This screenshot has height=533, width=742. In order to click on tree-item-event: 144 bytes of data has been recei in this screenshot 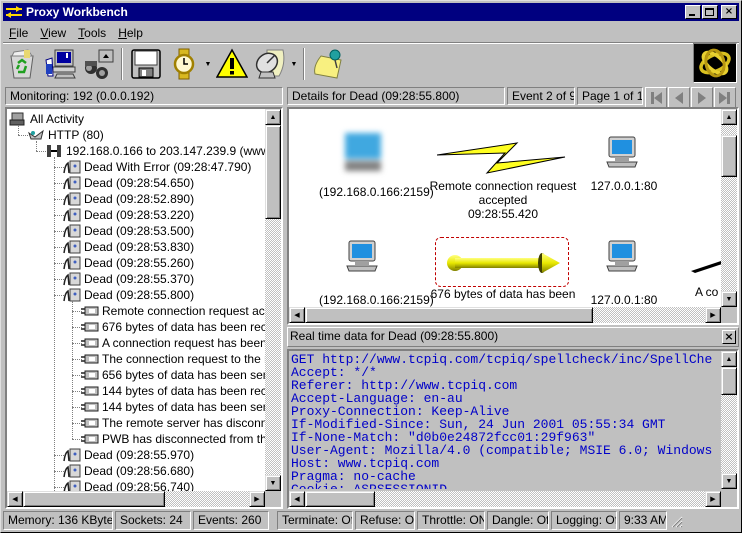, I will do `click(173, 391)`.